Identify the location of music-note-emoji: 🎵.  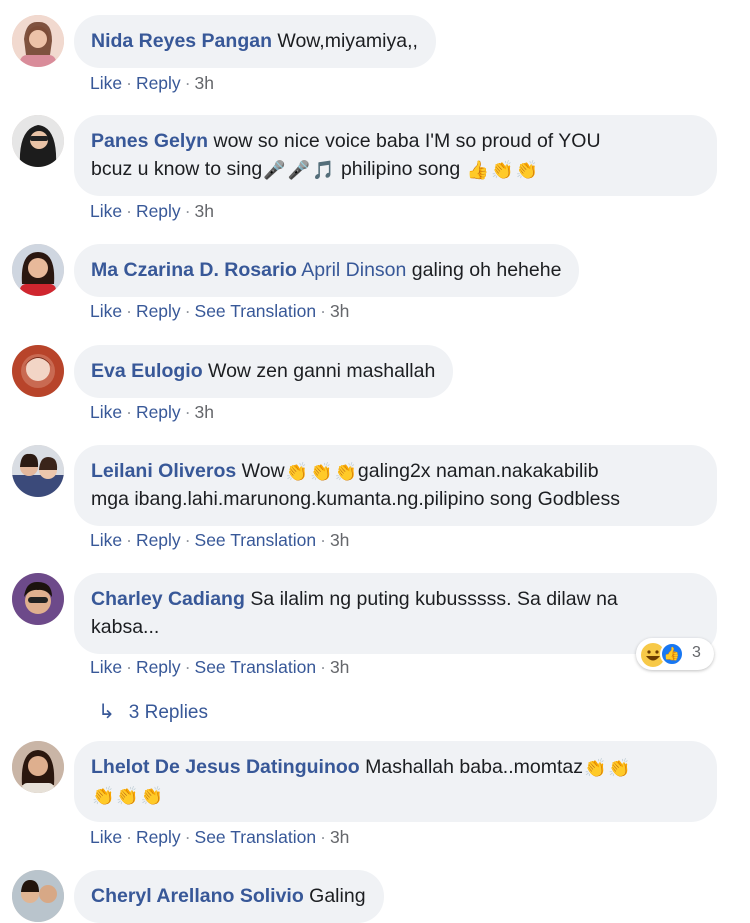
(323, 170).